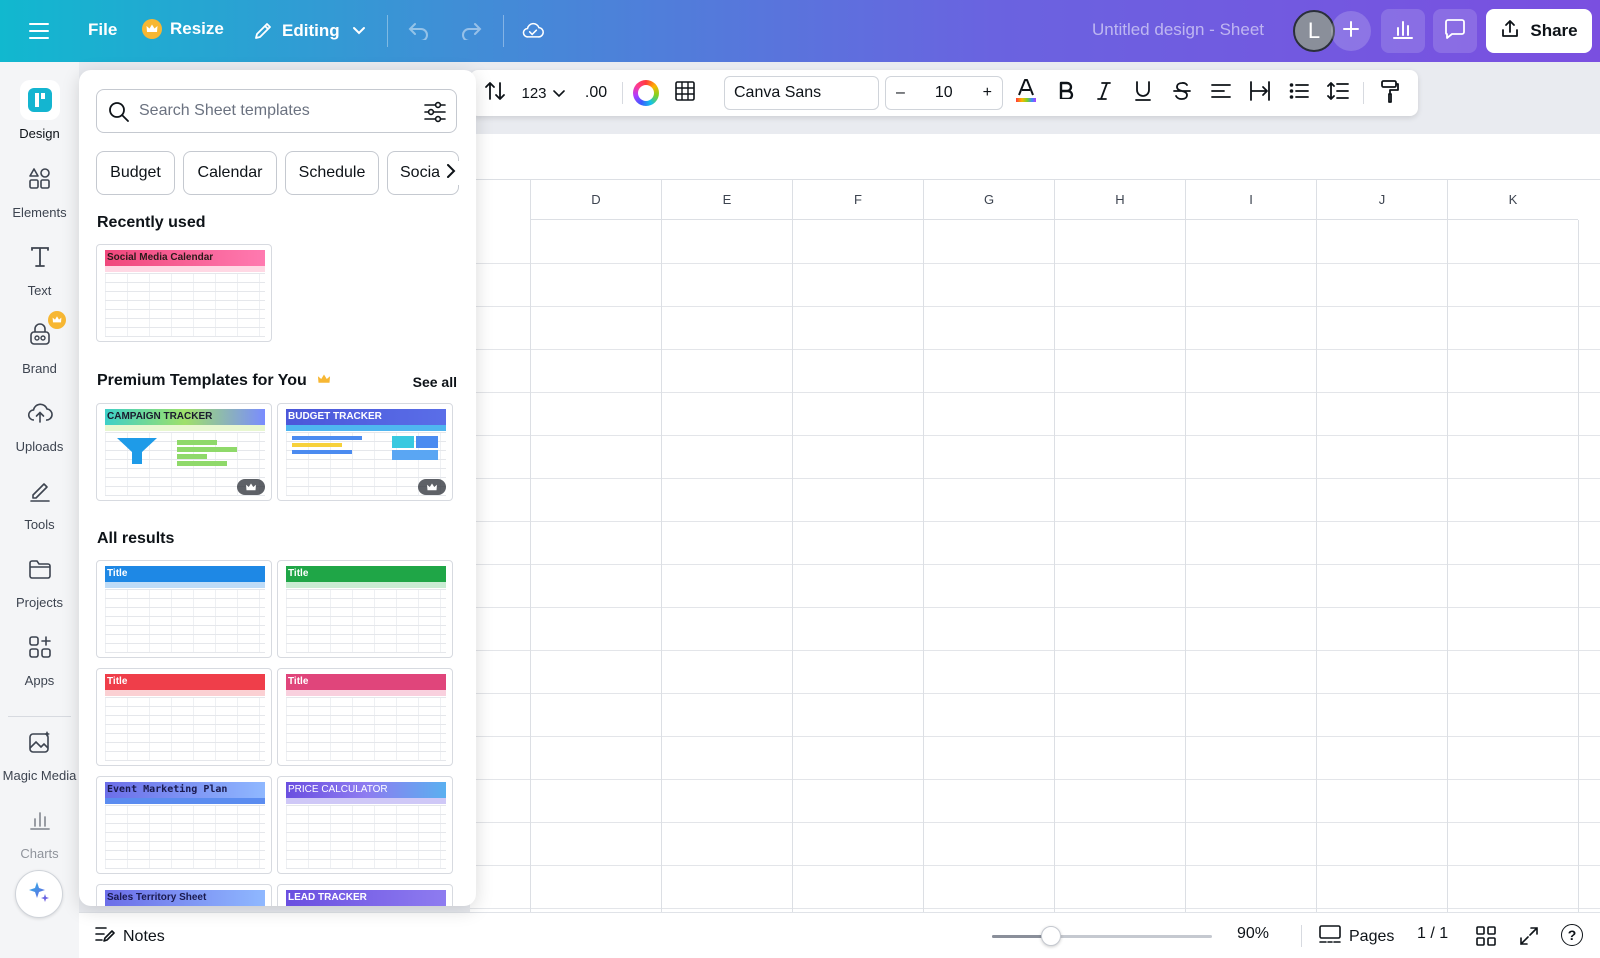 The image size is (1600, 958). I want to click on template-subheader, so click(366, 428).